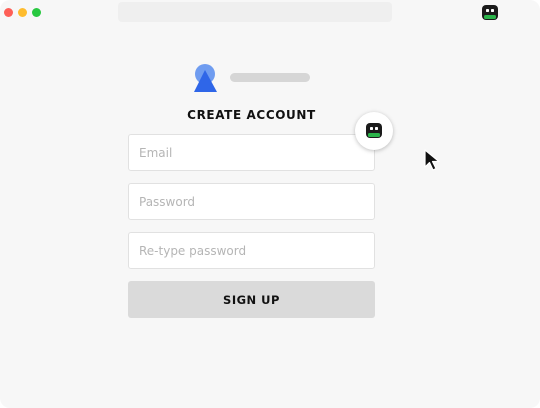  I want to click on minimize-window-button, so click(22, 12).